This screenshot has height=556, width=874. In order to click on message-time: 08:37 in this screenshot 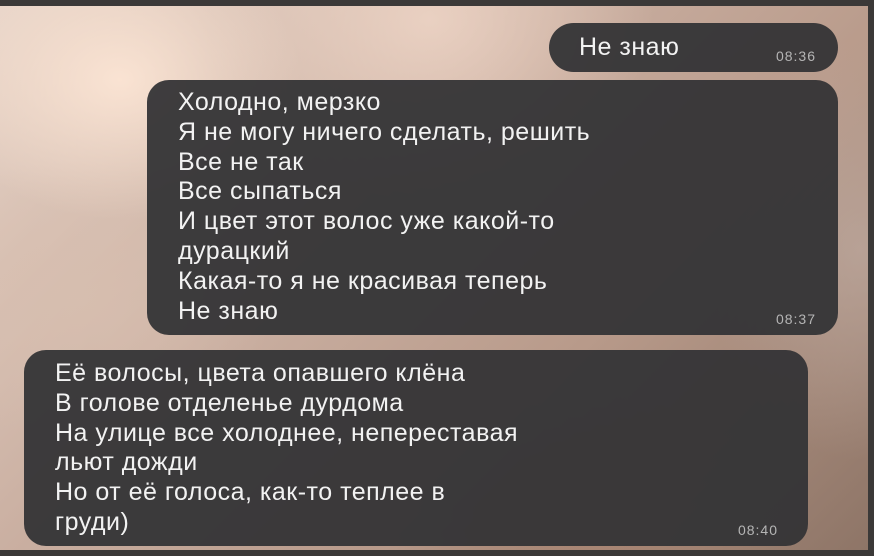, I will do `click(795, 319)`.